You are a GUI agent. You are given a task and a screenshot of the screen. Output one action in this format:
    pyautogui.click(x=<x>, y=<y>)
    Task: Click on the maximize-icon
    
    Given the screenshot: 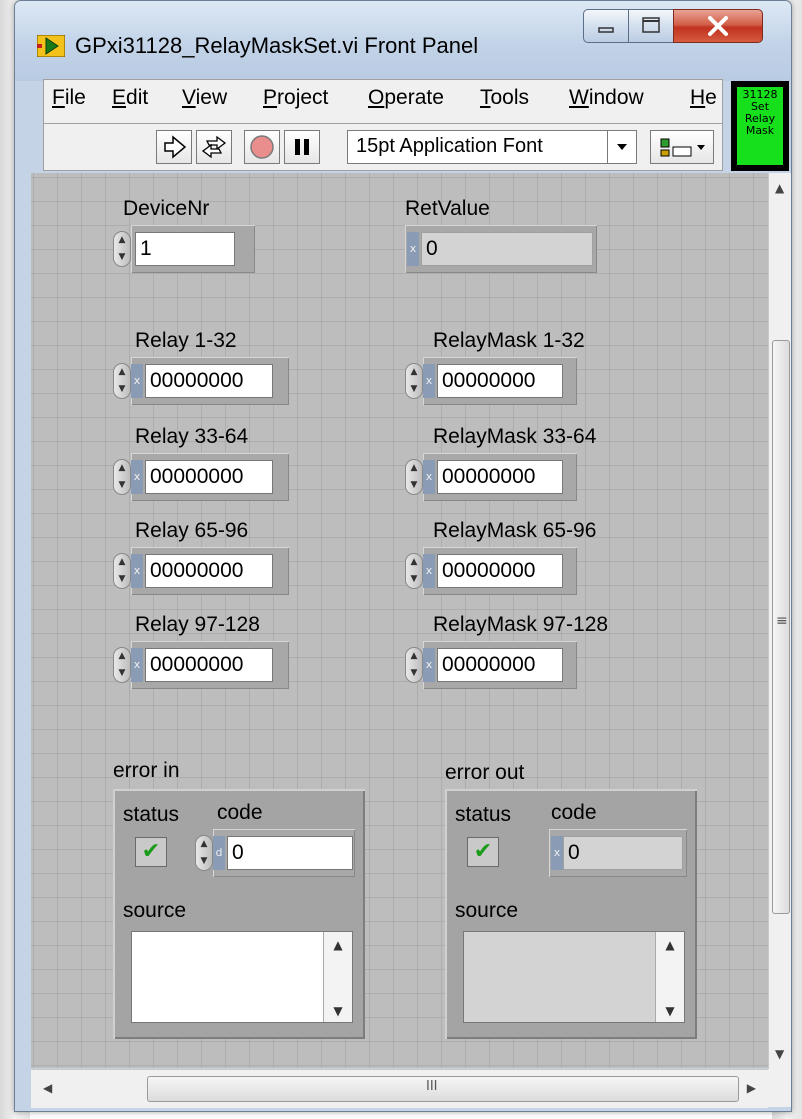 What is the action you would take?
    pyautogui.click(x=651, y=25)
    